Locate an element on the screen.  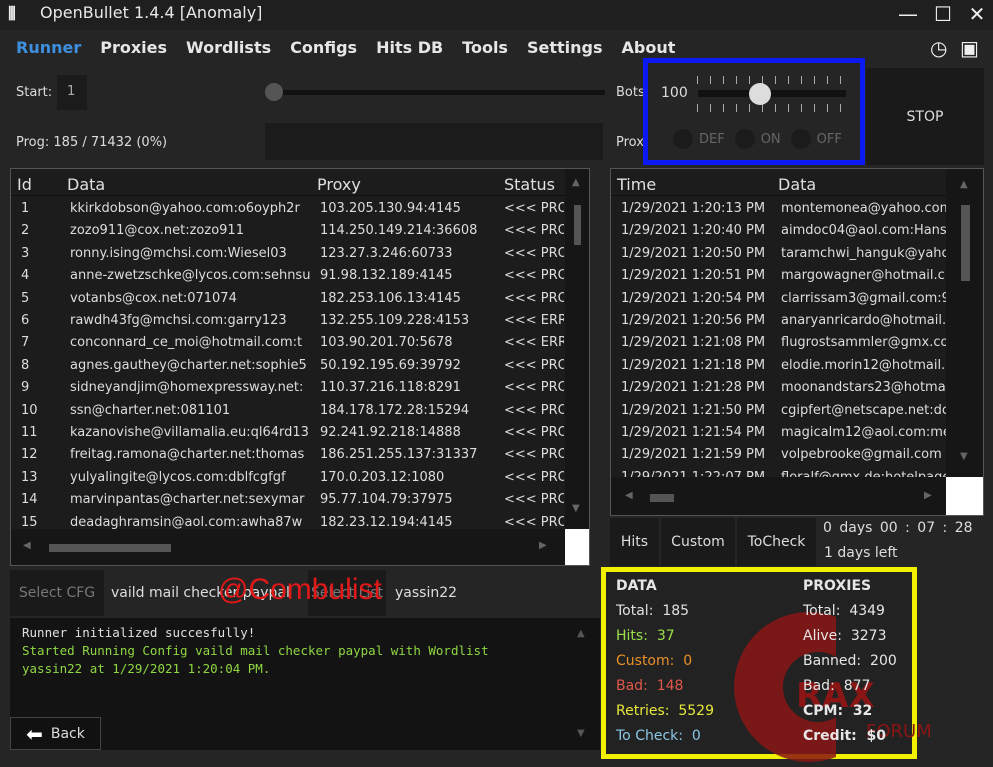
data-title: DATA is located at coordinates (636, 586).